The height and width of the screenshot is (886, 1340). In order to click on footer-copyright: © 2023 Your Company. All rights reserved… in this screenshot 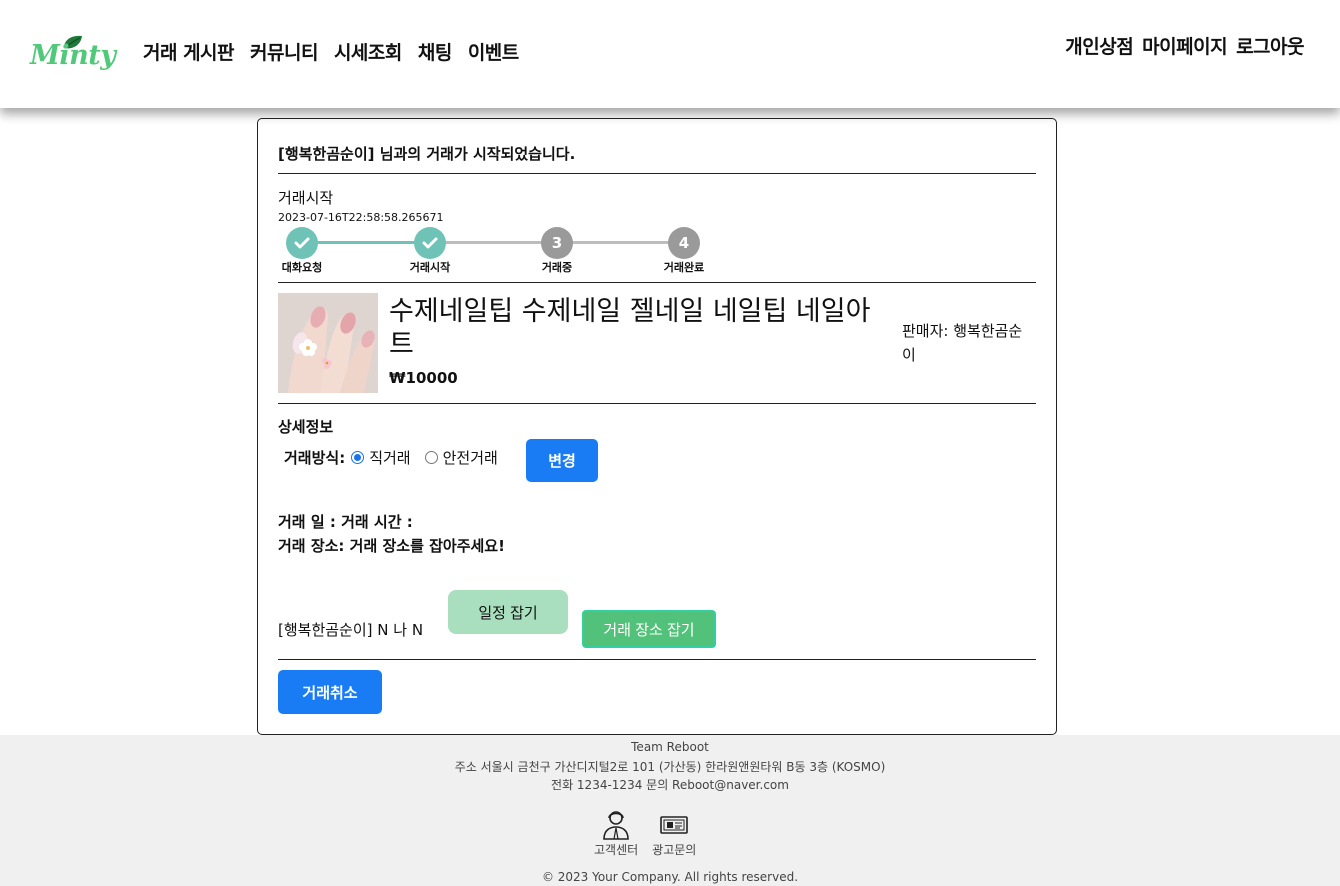, I will do `click(670, 877)`.